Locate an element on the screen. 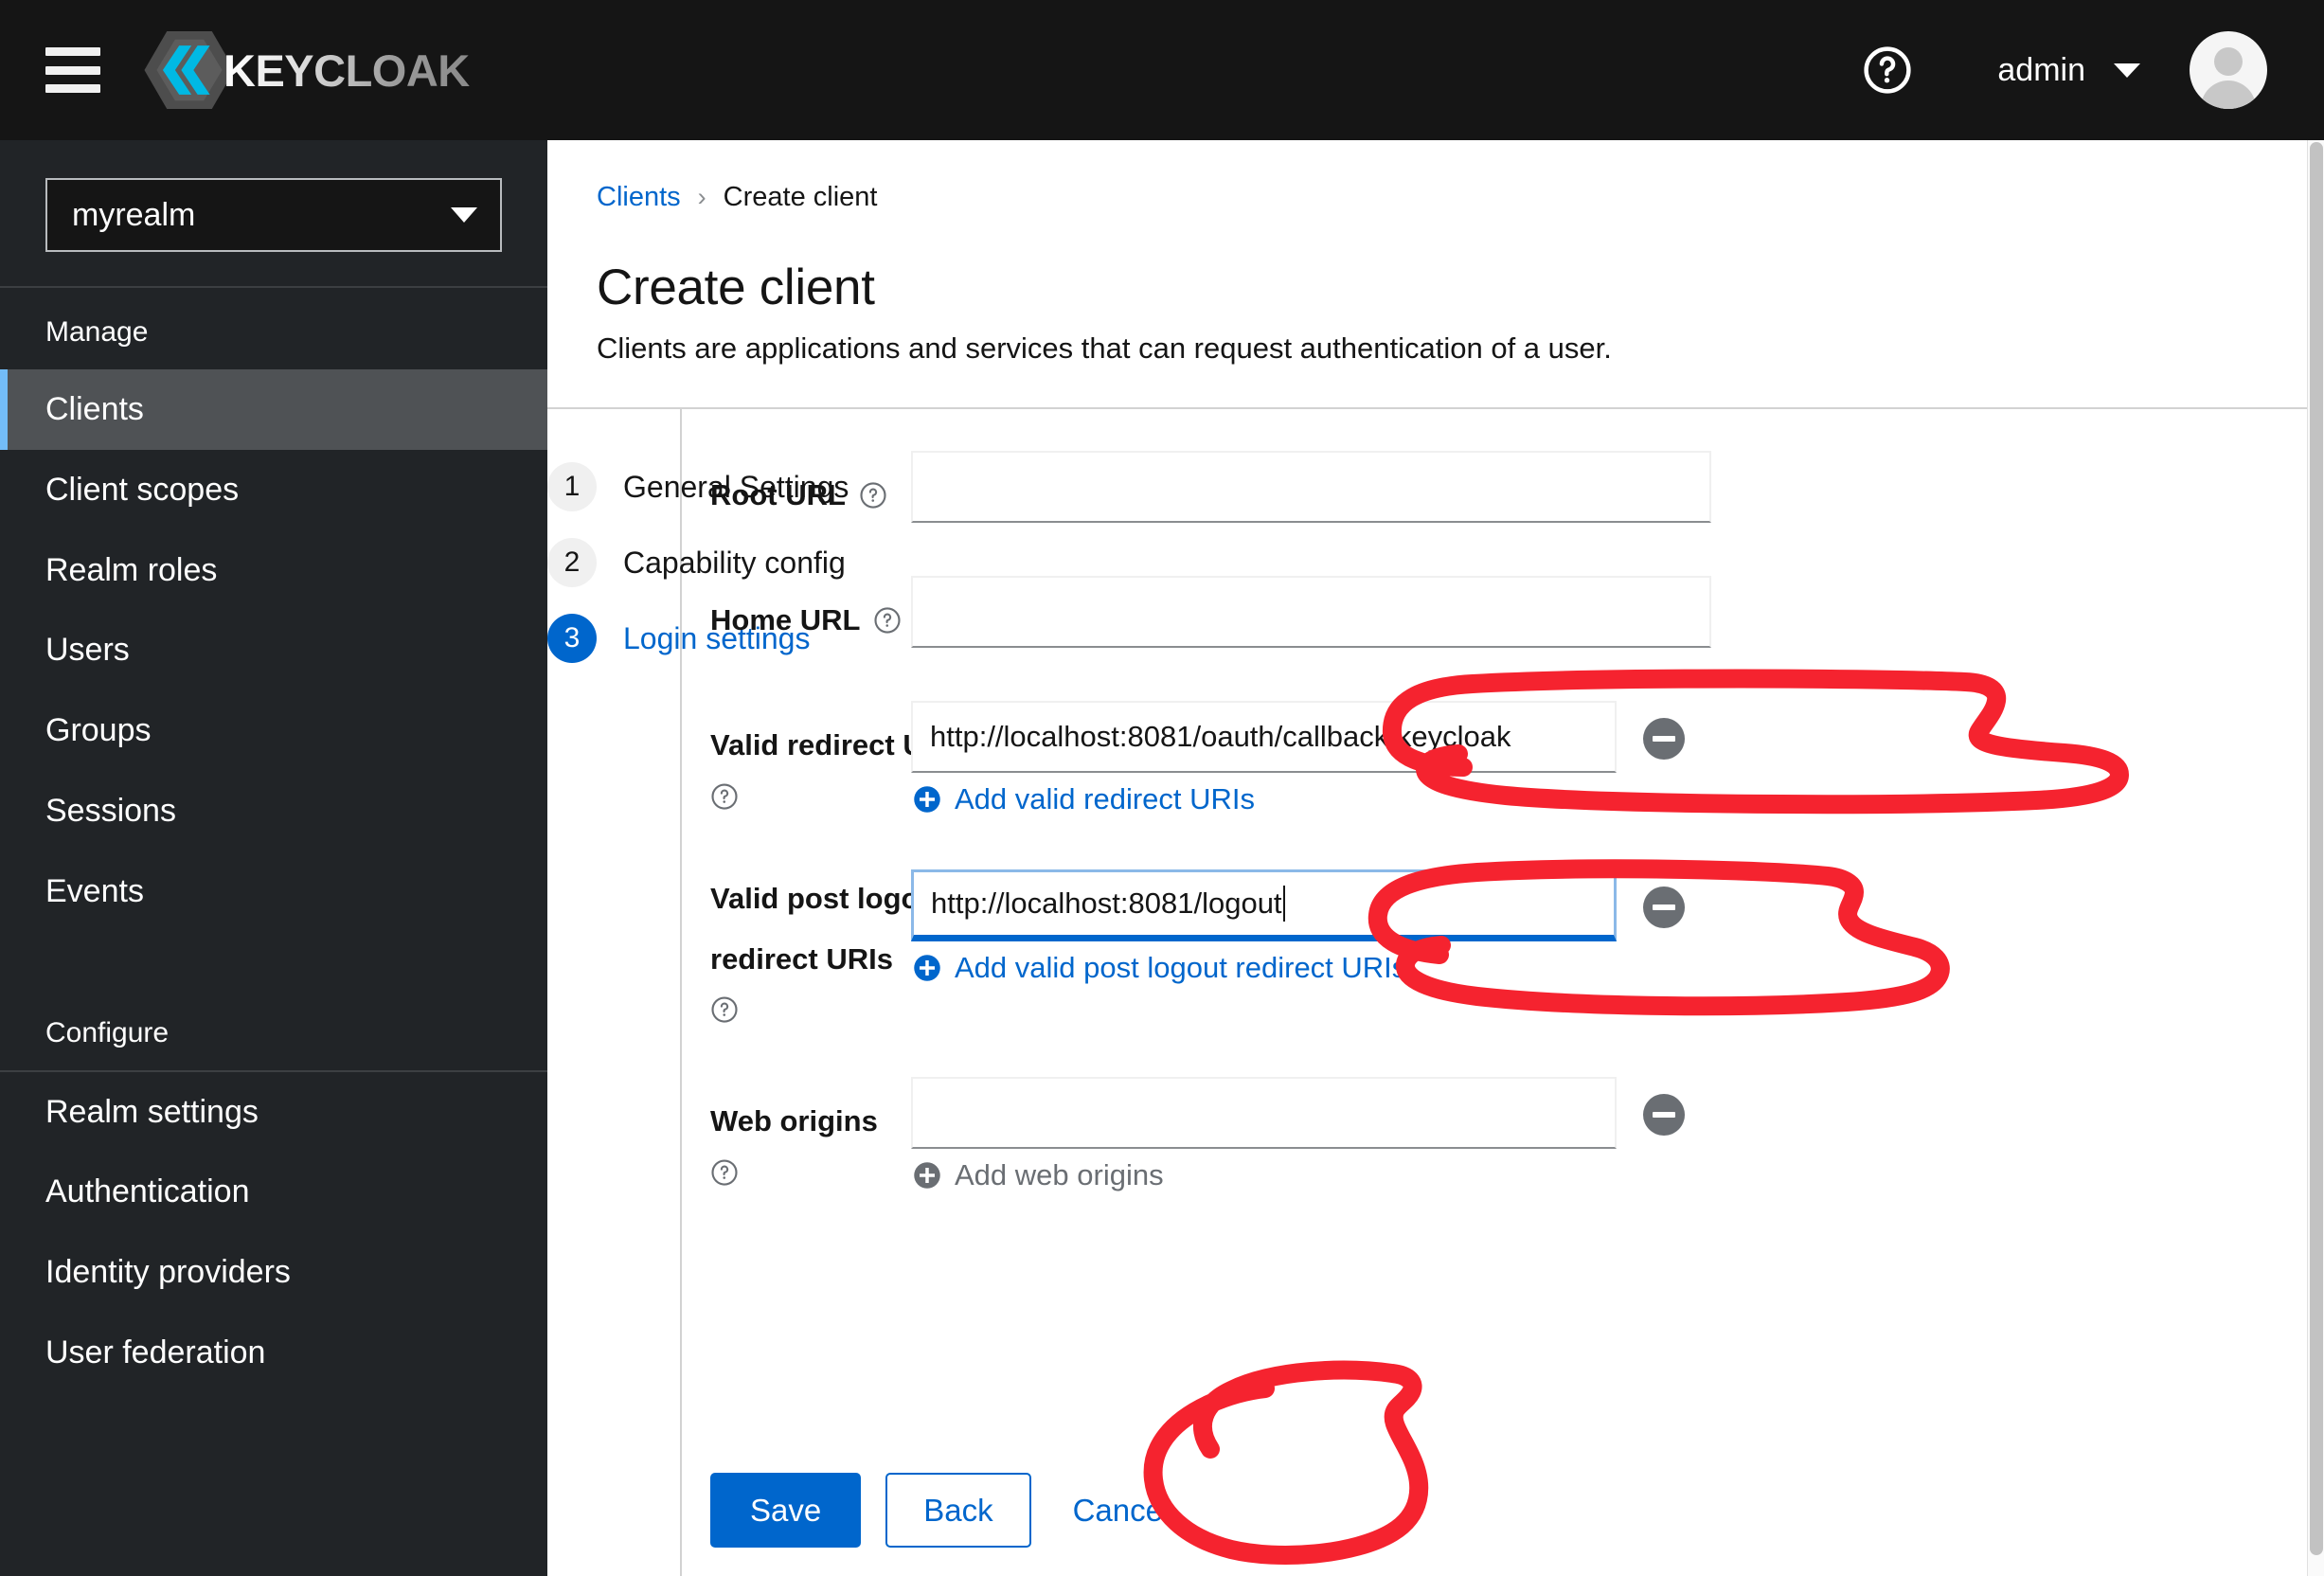  field-label-home-url: Home URL is located at coordinates (811, 610).